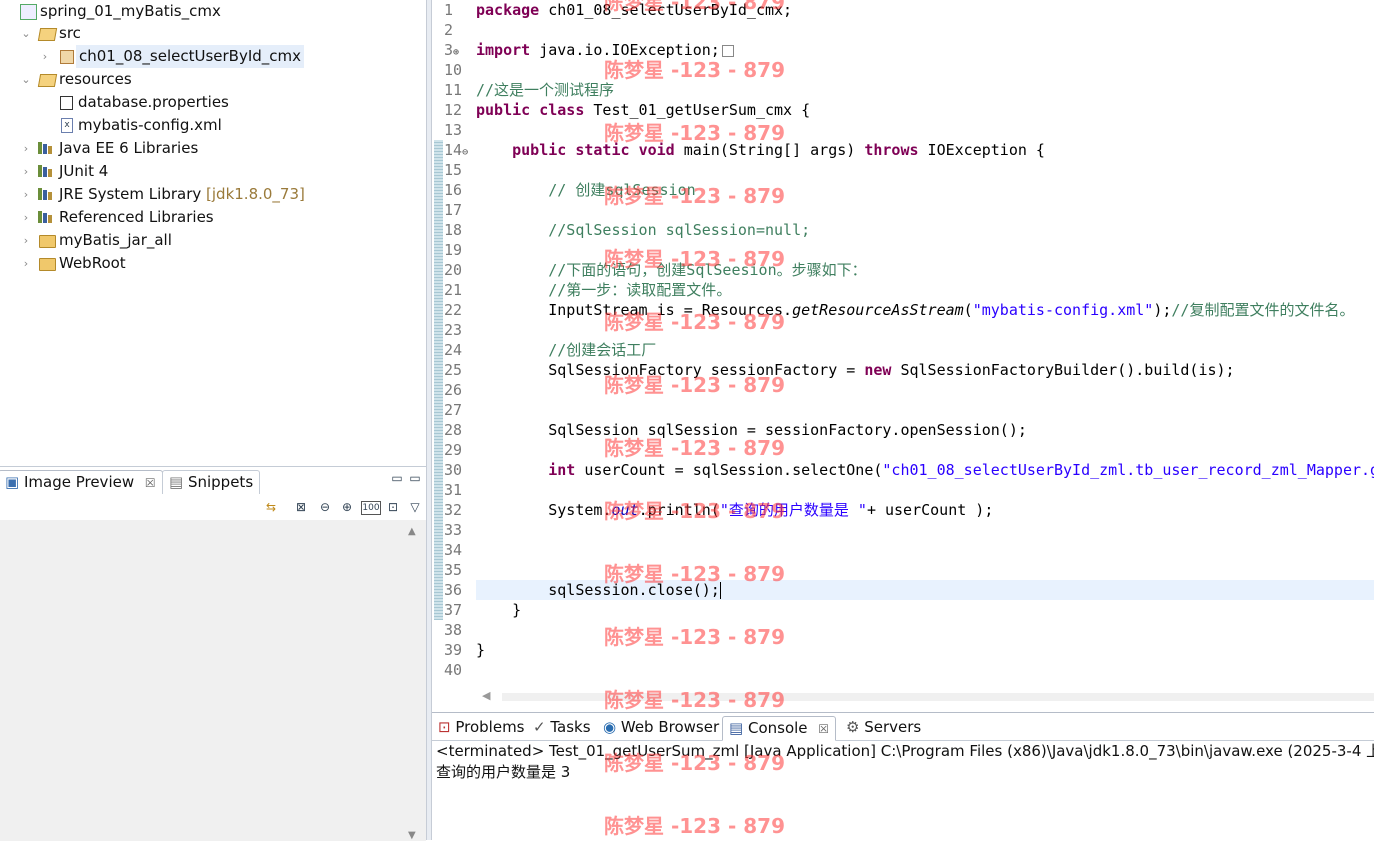  I want to click on tree-item-javaee-libraries: › Java EE 6 Libraries, so click(213, 148).